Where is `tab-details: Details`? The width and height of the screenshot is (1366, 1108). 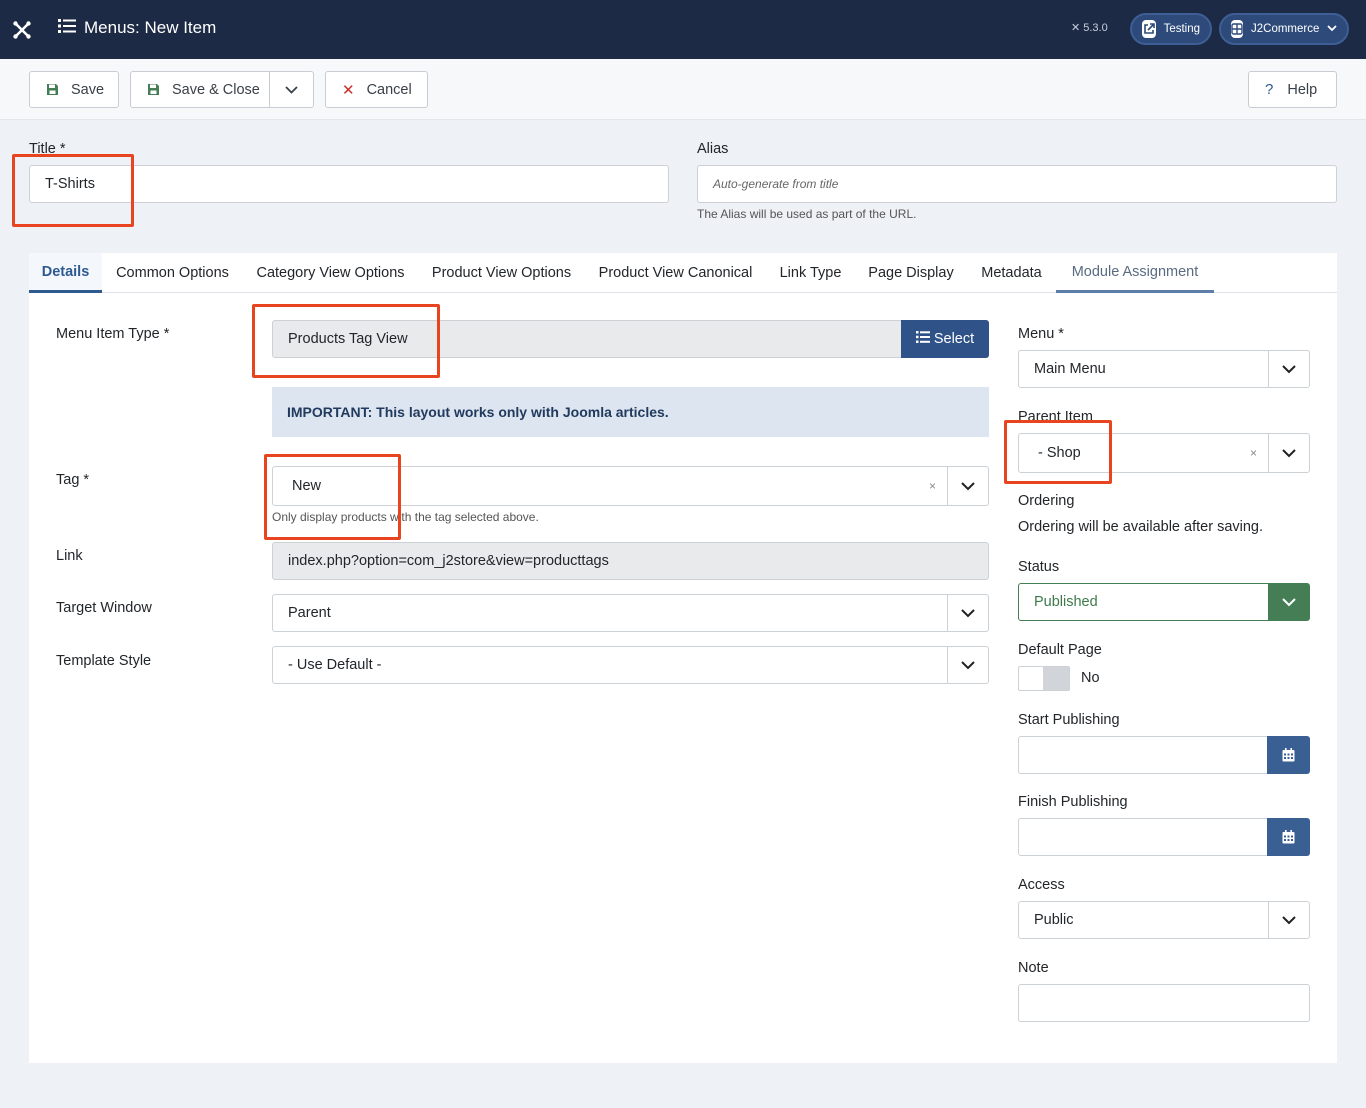 tab-details: Details is located at coordinates (65, 273).